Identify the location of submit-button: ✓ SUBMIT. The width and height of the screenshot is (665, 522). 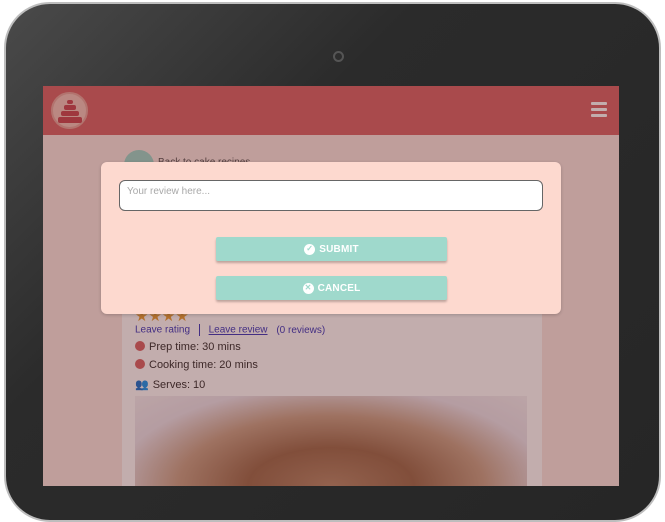
(331, 249).